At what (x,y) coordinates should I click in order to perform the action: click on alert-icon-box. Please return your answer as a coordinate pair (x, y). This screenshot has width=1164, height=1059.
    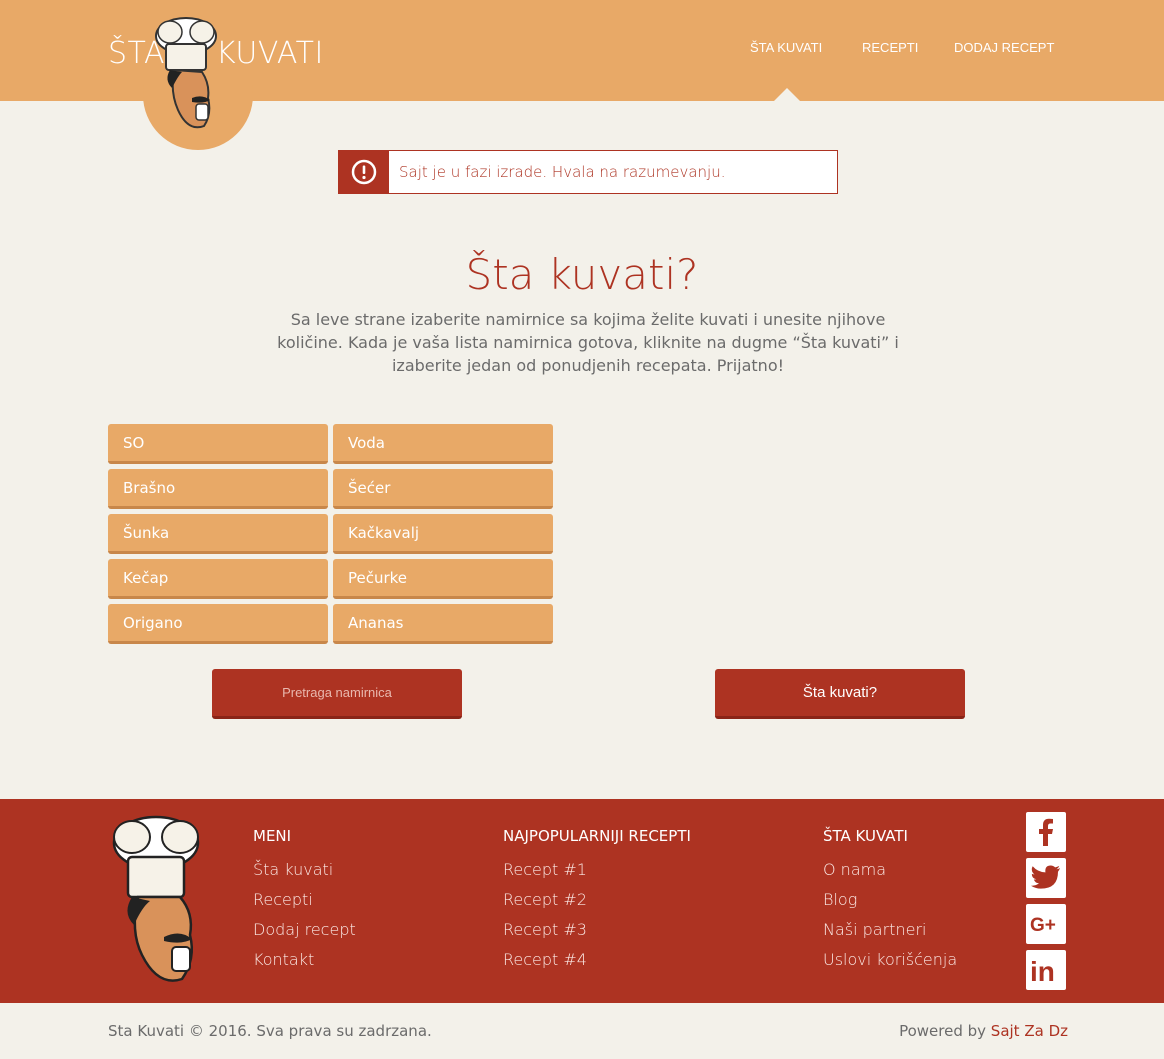
    Looking at the image, I should click on (364, 172).